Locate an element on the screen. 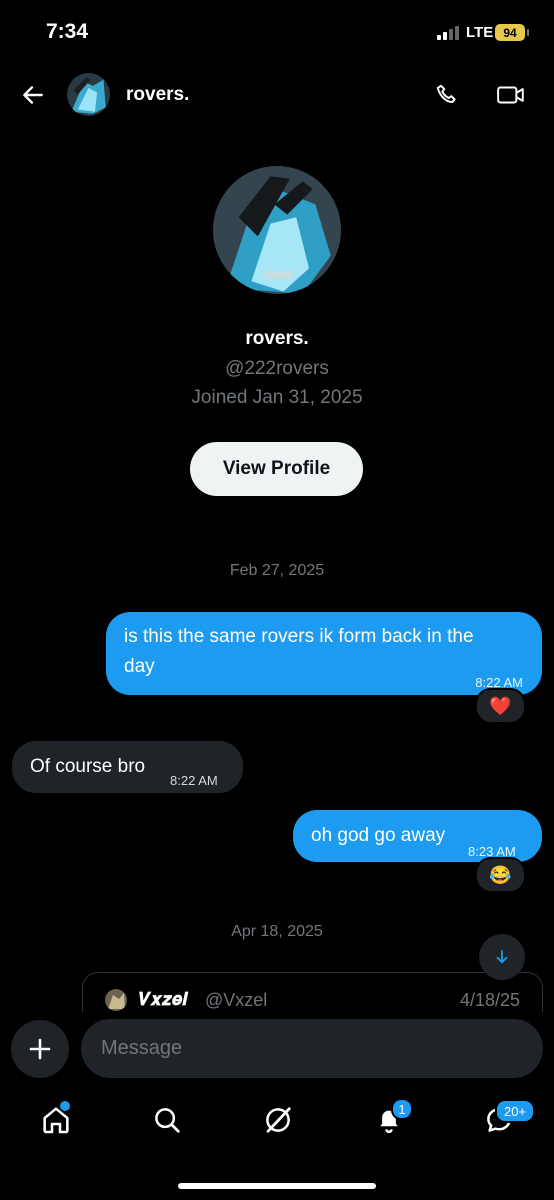  quoted-post-date: 4/18/25 is located at coordinates (489, 1000).